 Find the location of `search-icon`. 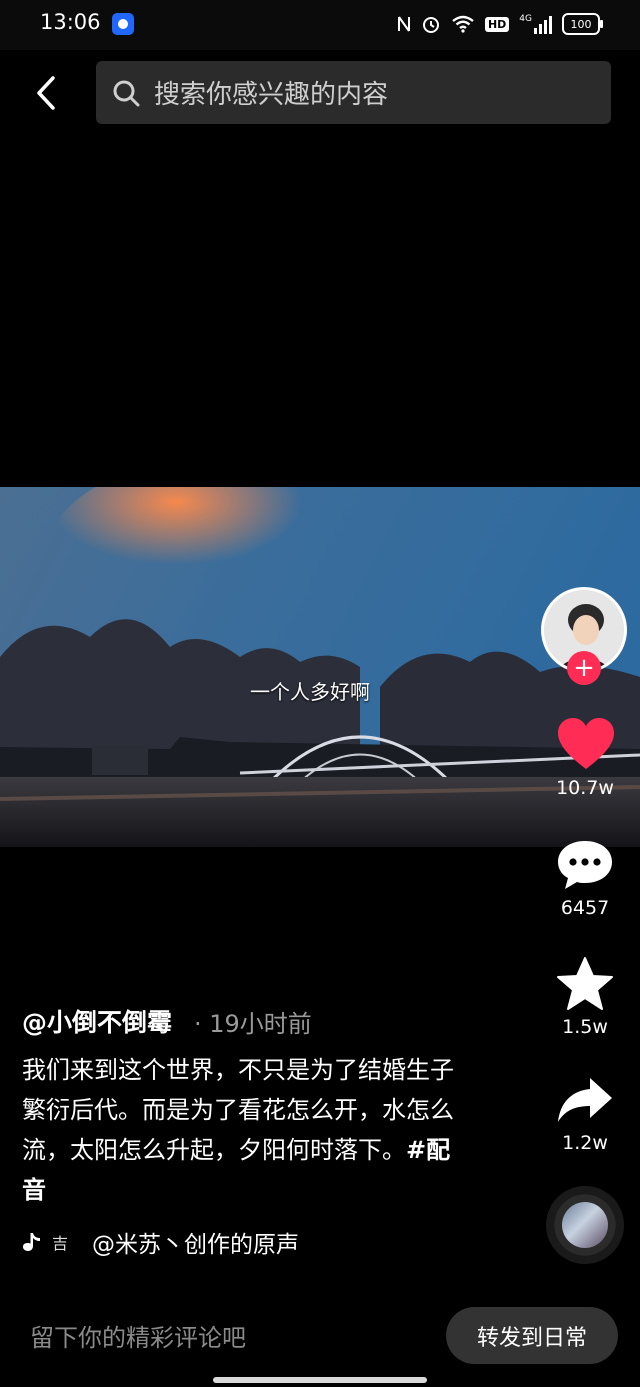

search-icon is located at coordinates (126, 93).